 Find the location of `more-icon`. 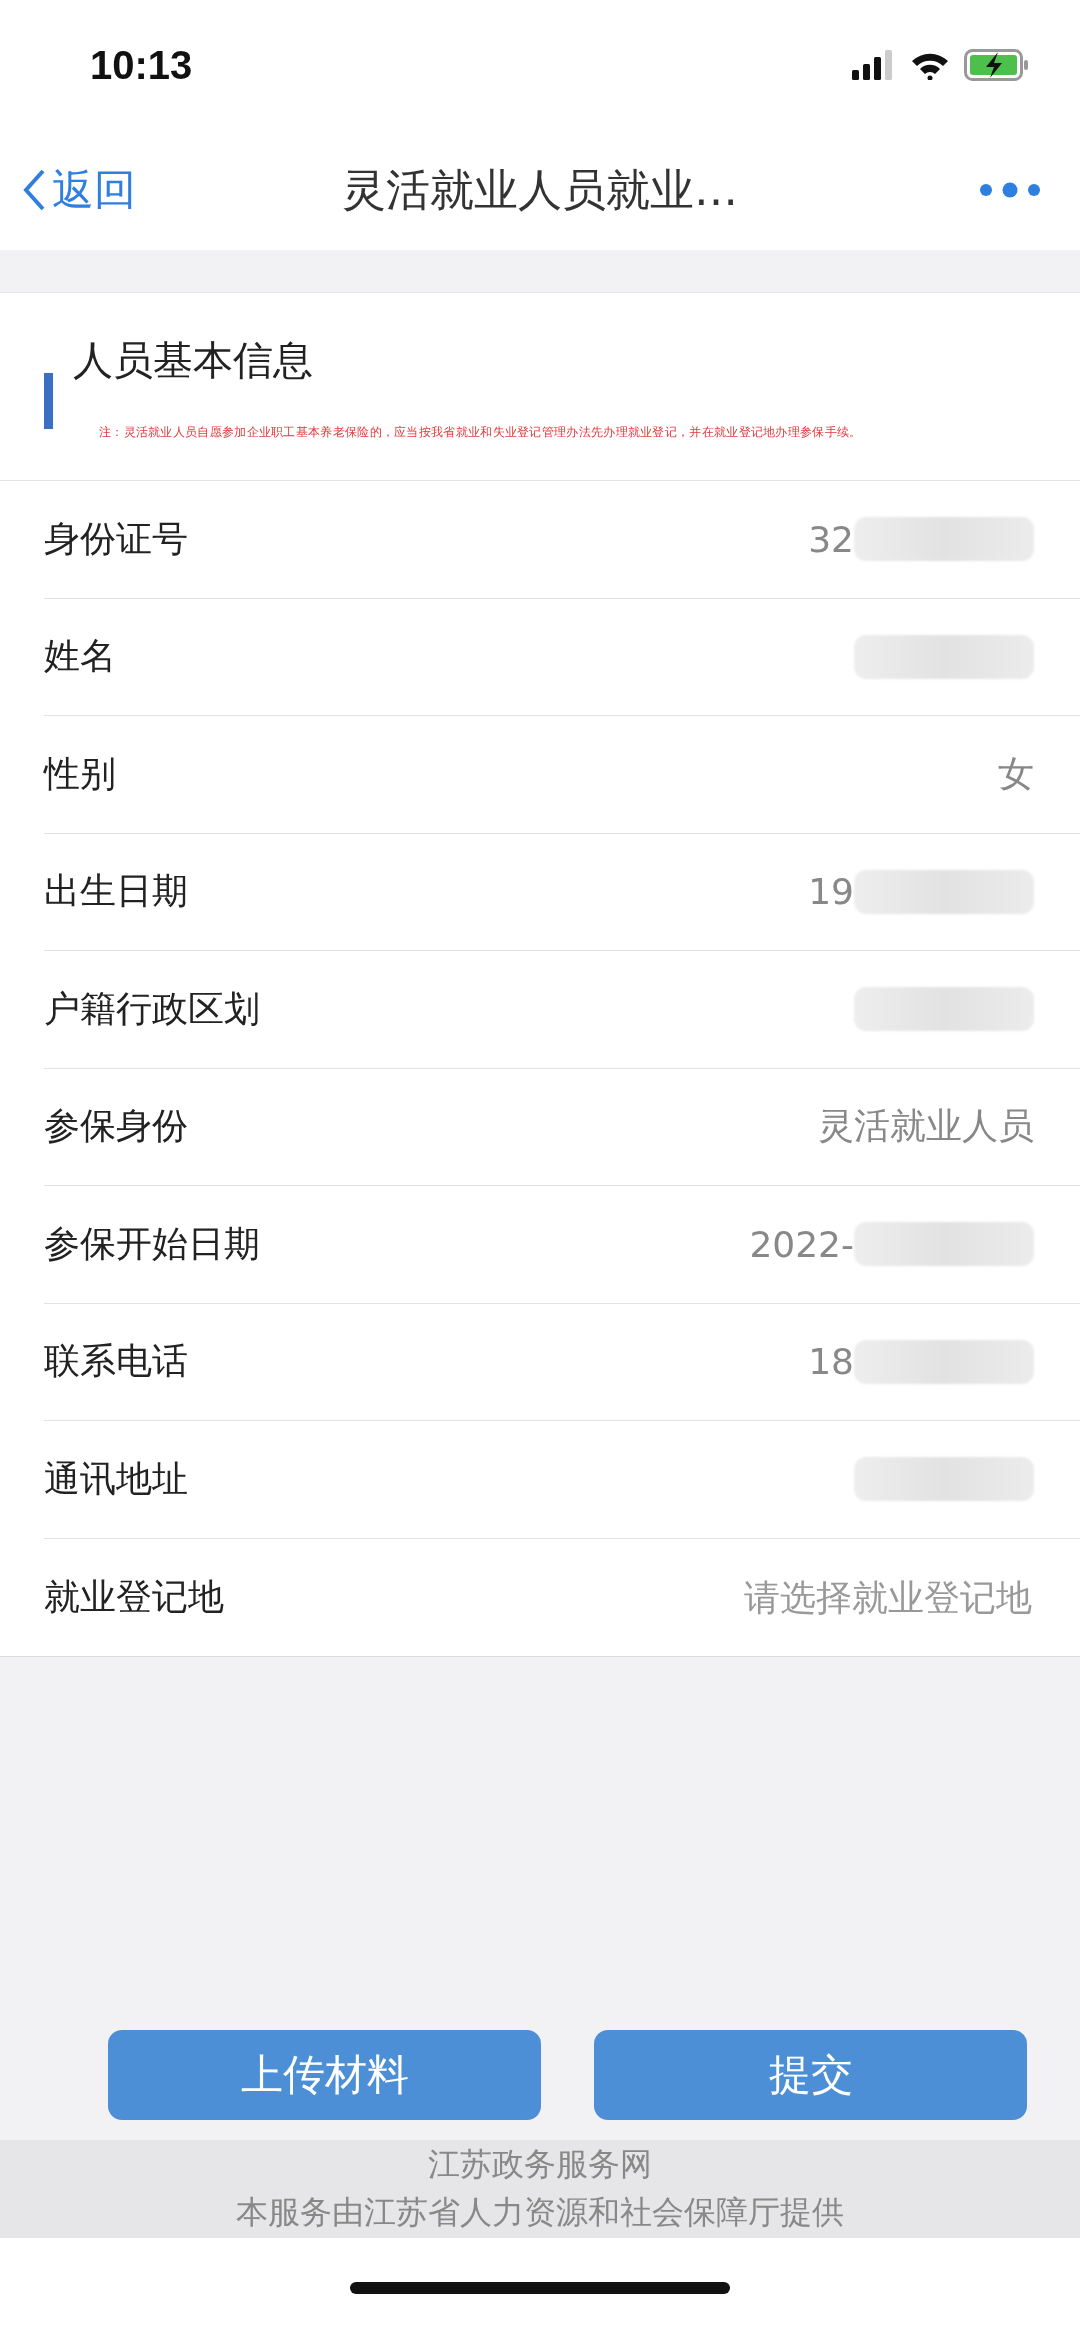

more-icon is located at coordinates (1010, 190).